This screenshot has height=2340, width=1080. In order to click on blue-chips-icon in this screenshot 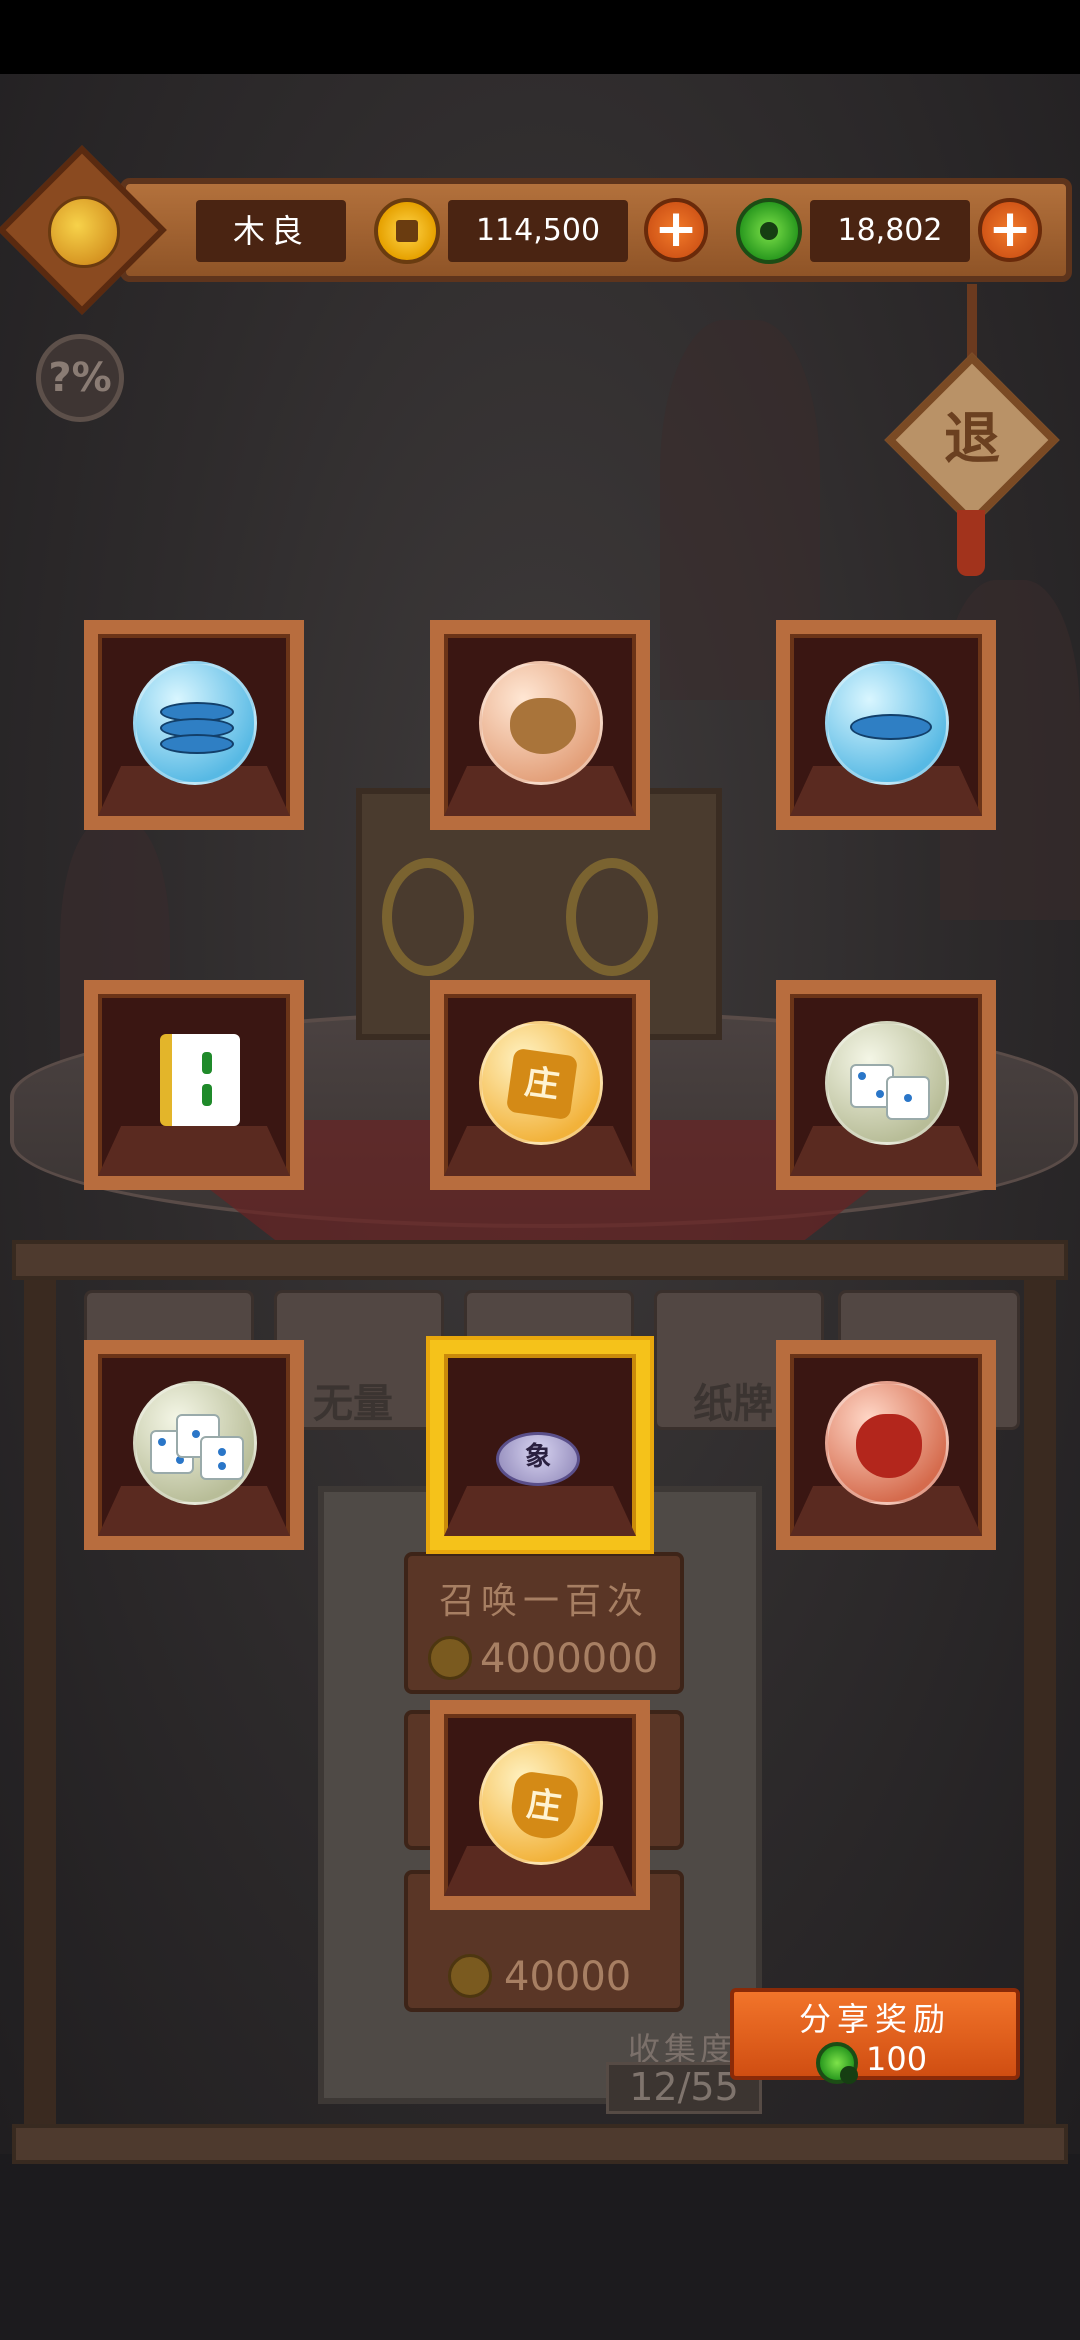, I will do `click(195, 723)`.